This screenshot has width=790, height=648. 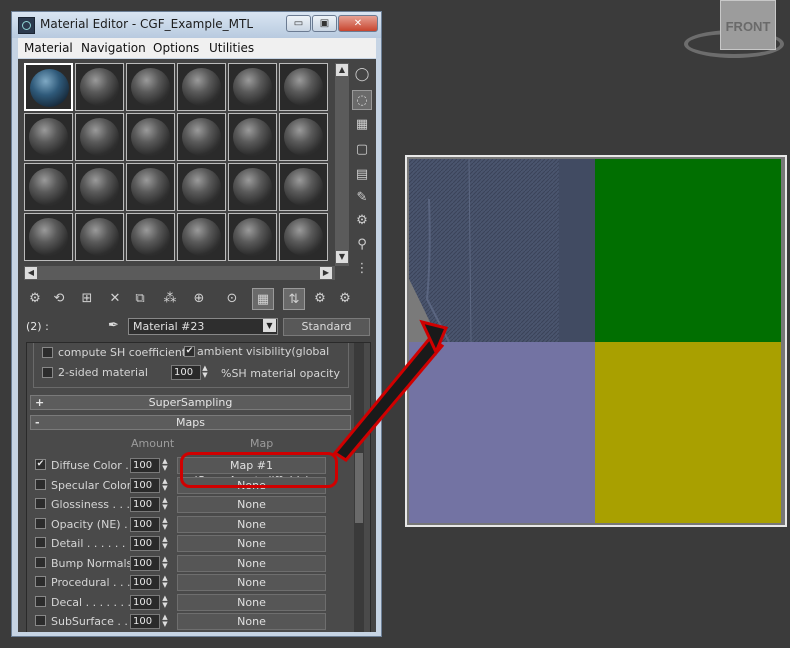 What do you see at coordinates (47, 372) in the screenshot?
I see `two-sided-checkbox` at bounding box center [47, 372].